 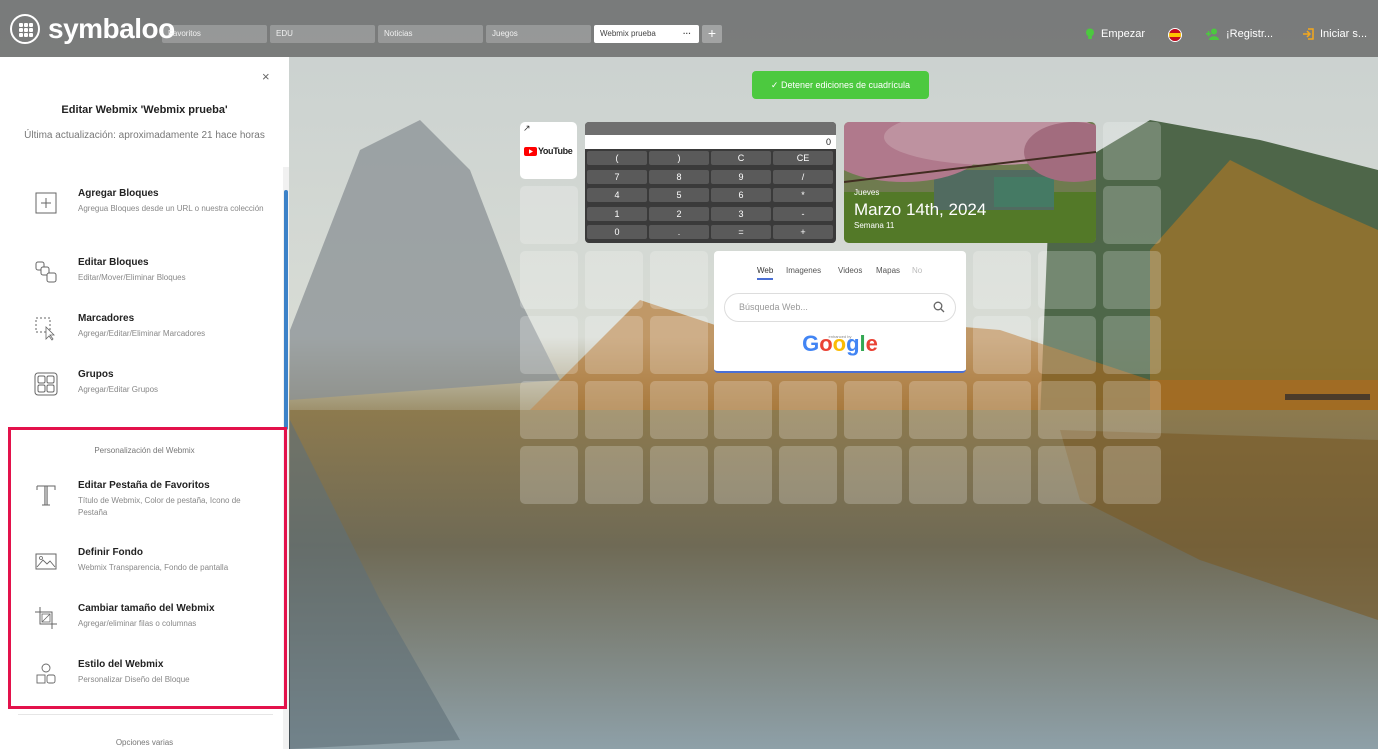 I want to click on personalization-highlight-box, so click(x=147, y=568).